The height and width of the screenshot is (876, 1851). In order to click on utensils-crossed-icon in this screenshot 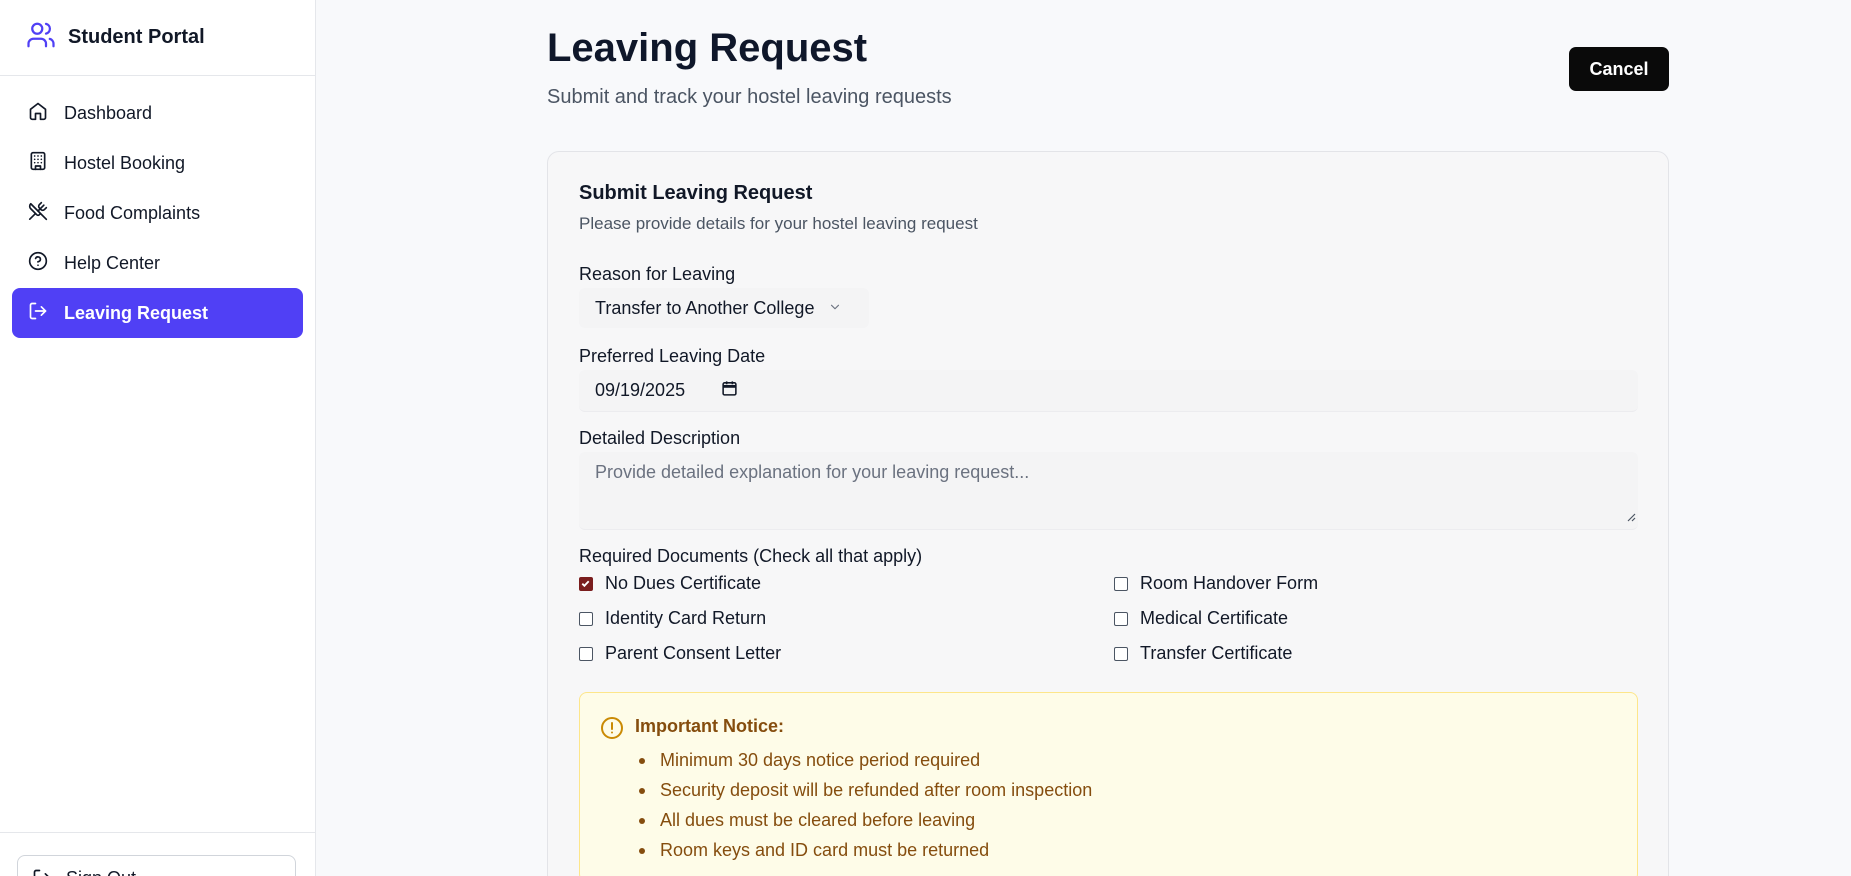, I will do `click(38, 213)`.